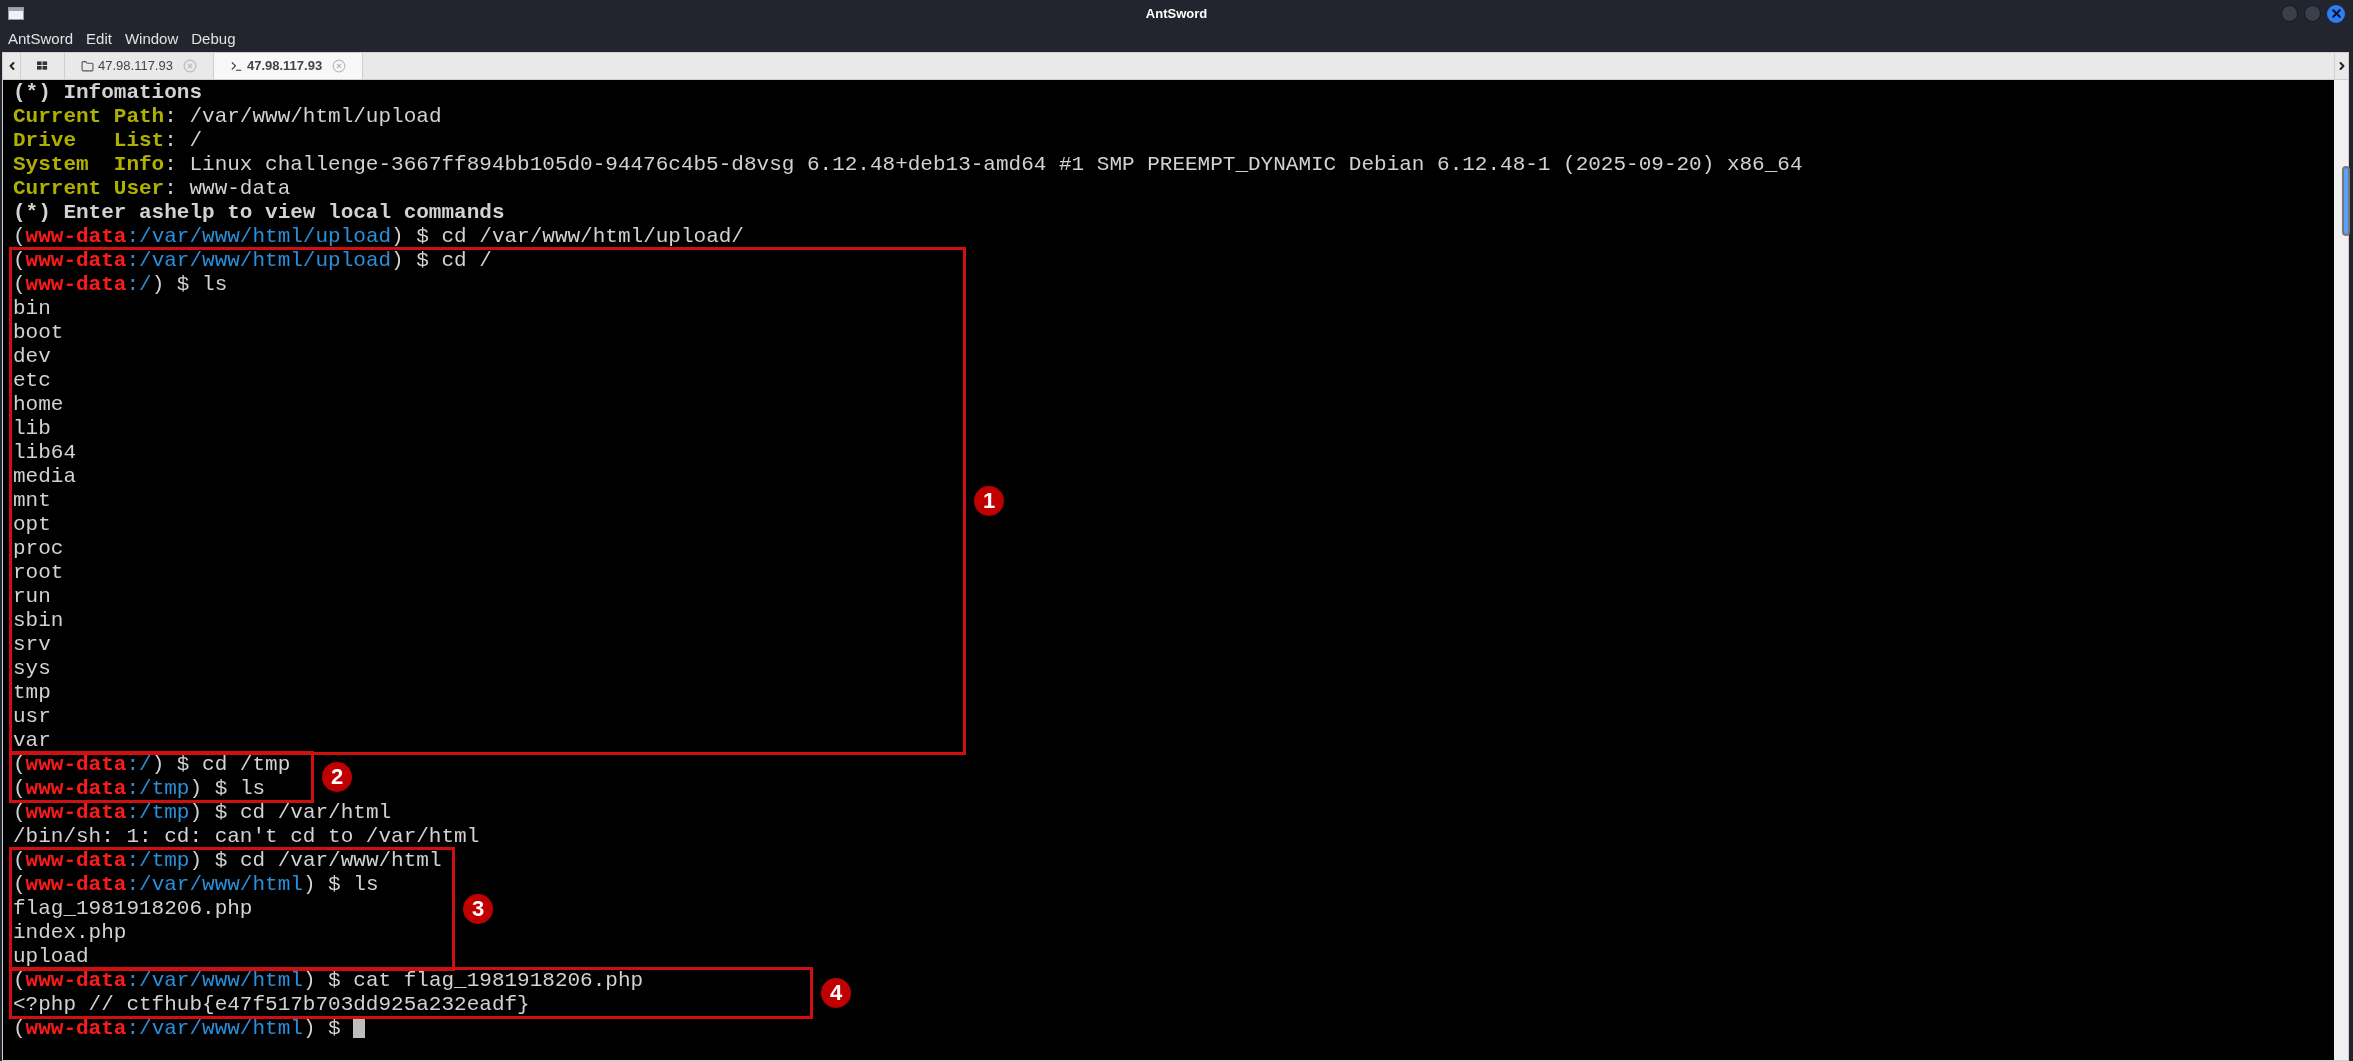 The image size is (2353, 1061). Describe the element at coordinates (32, 525) in the screenshot. I see `output-line: opt` at that location.